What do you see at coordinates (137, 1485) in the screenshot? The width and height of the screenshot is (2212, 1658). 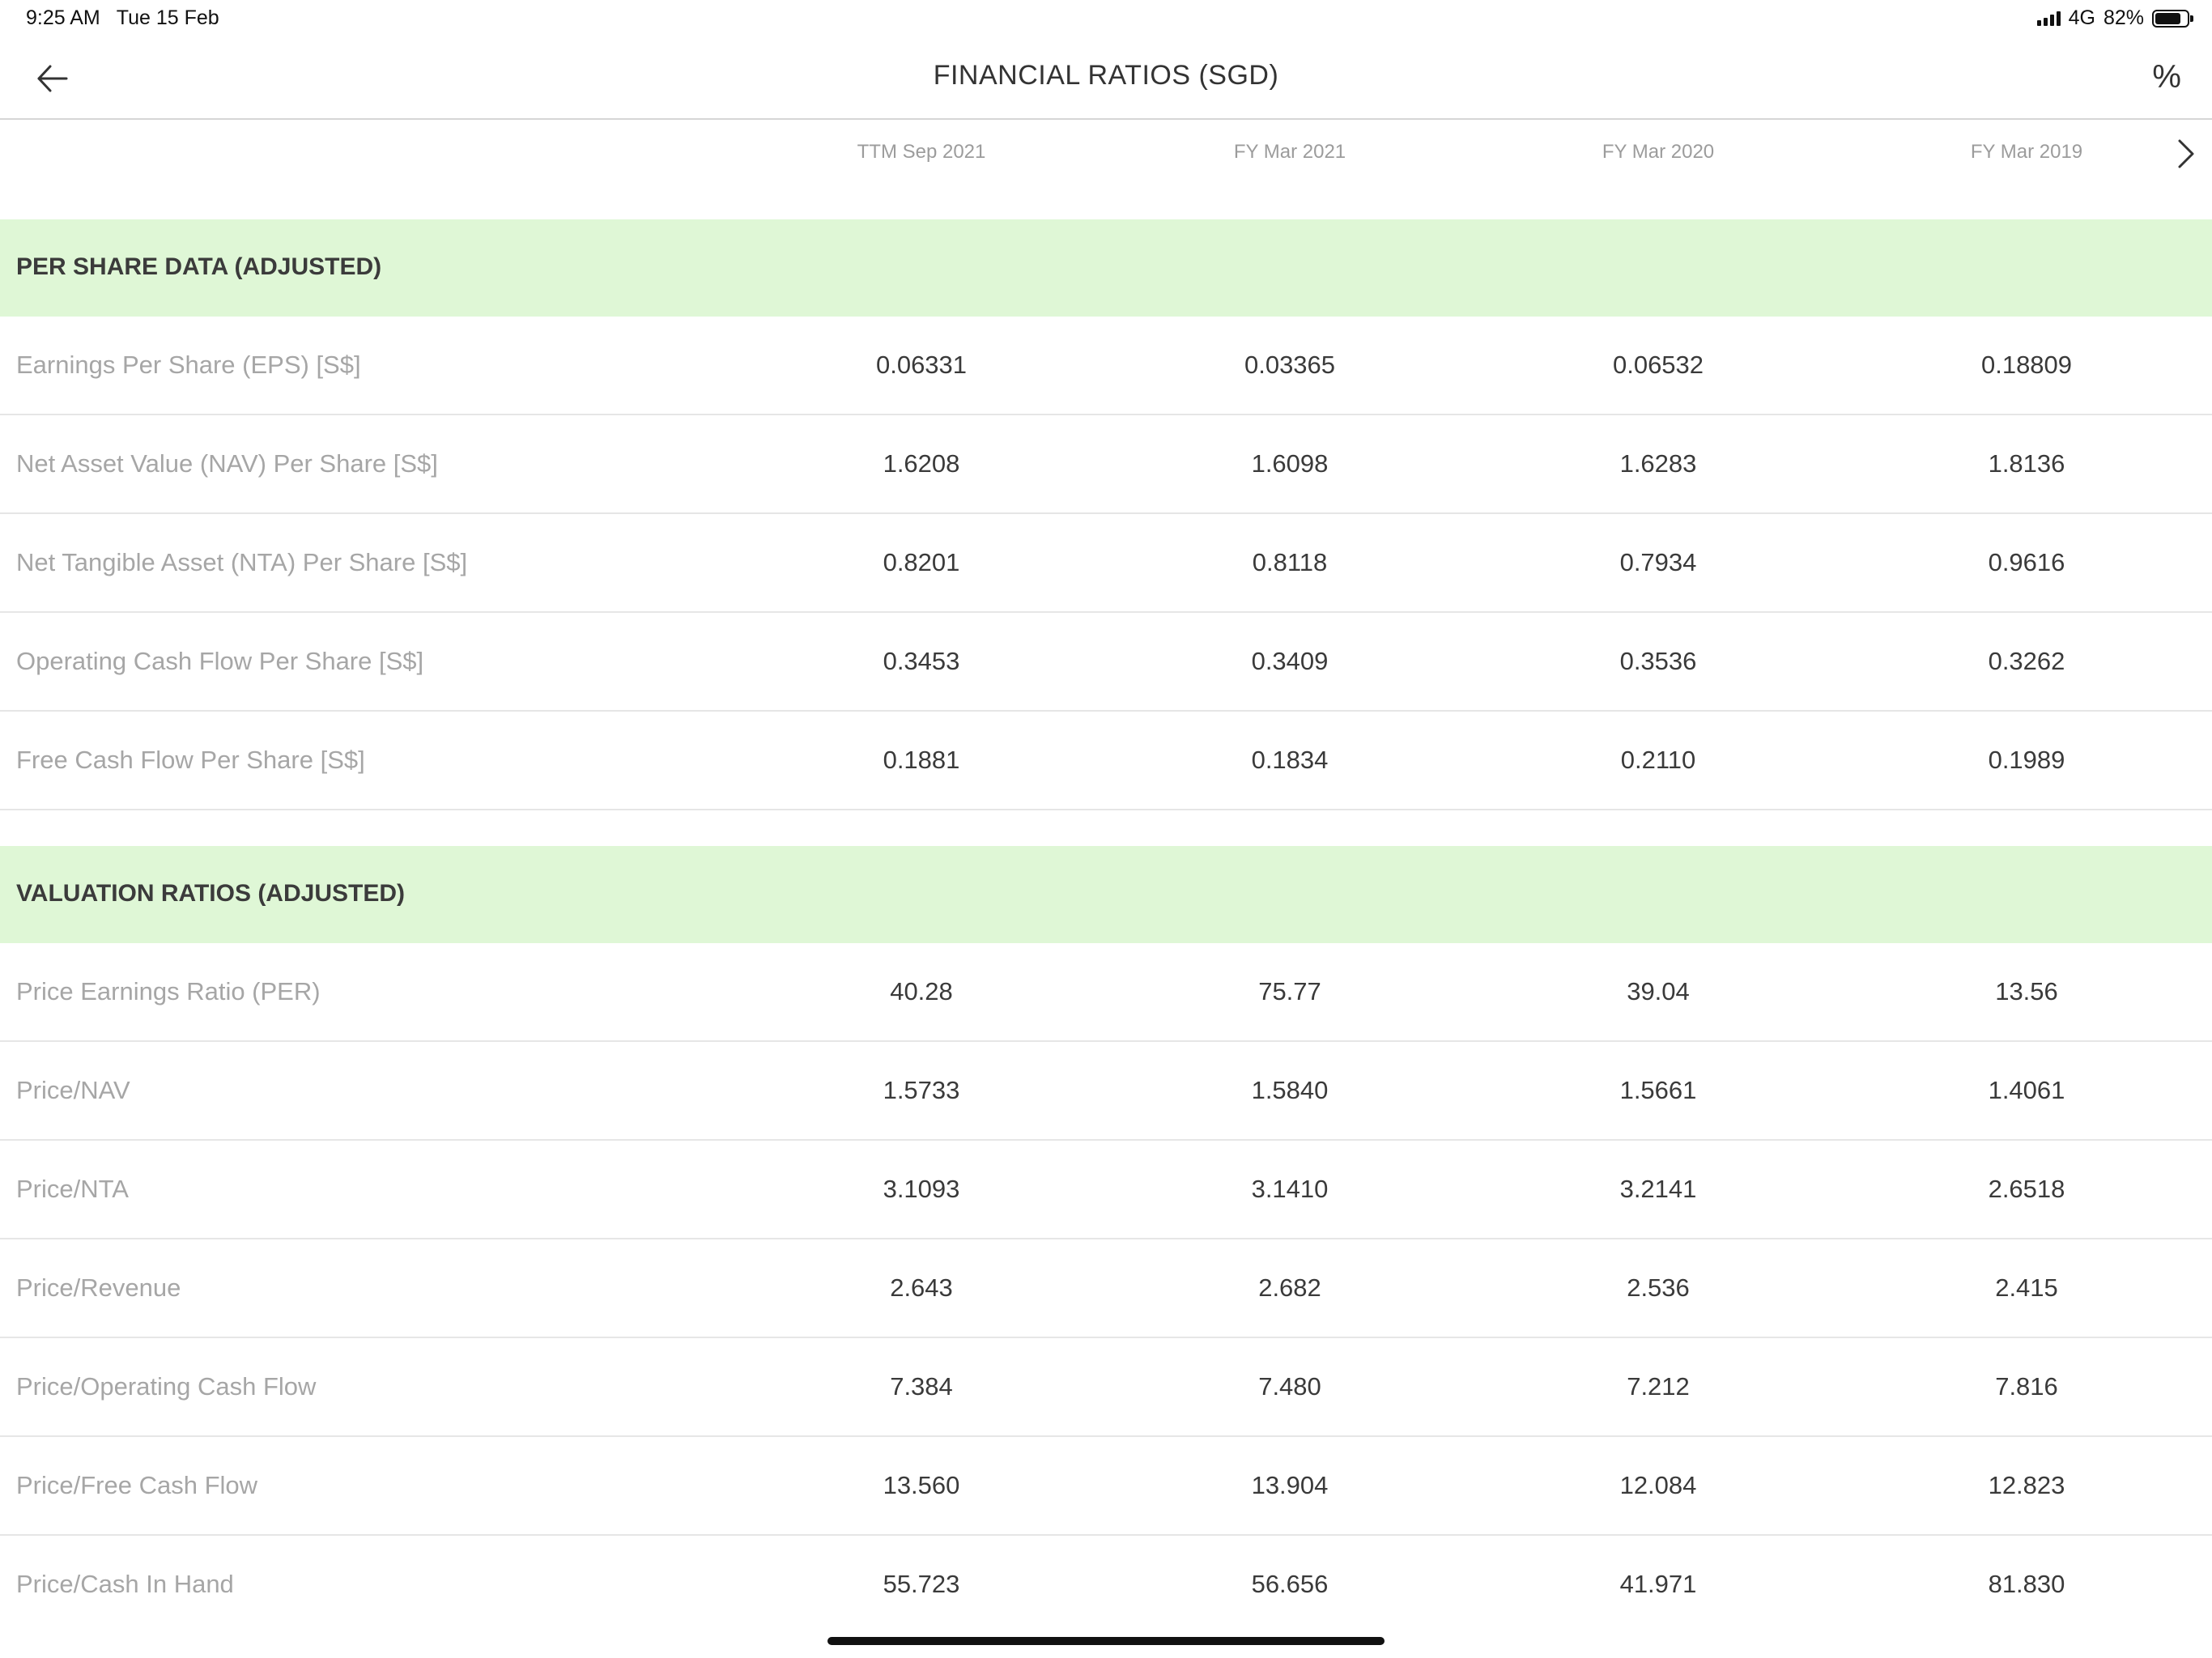 I see `row-label: Price/Free Cash Flow` at bounding box center [137, 1485].